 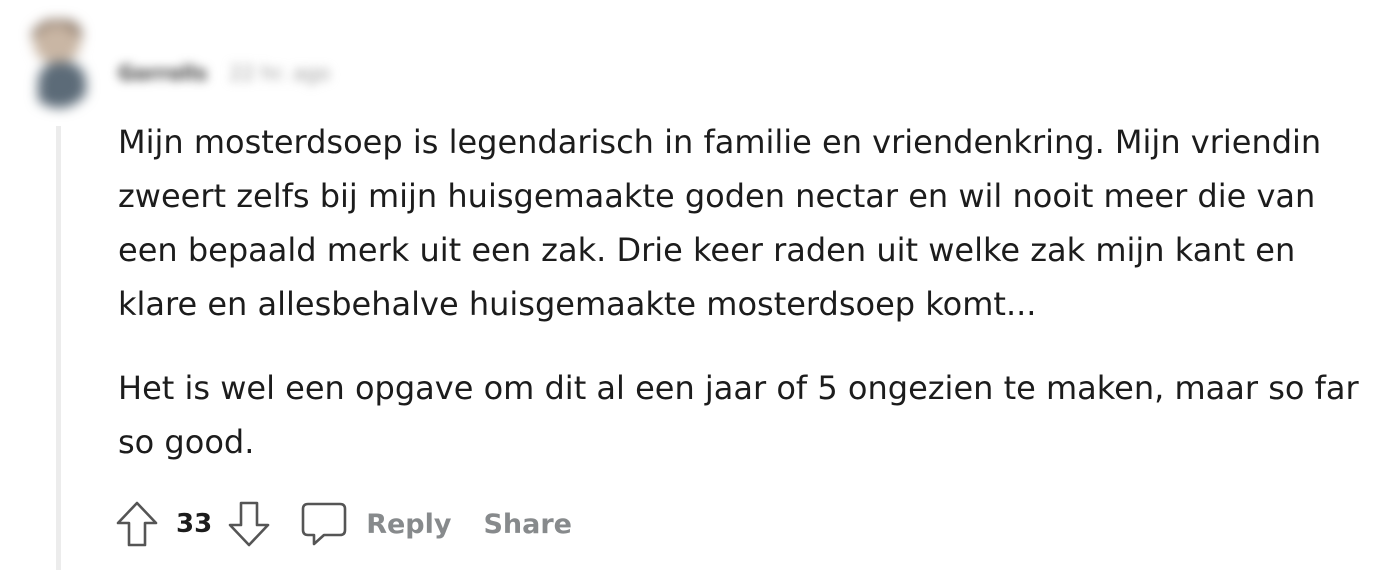 I want to click on reply-button: Reply, so click(x=375, y=524).